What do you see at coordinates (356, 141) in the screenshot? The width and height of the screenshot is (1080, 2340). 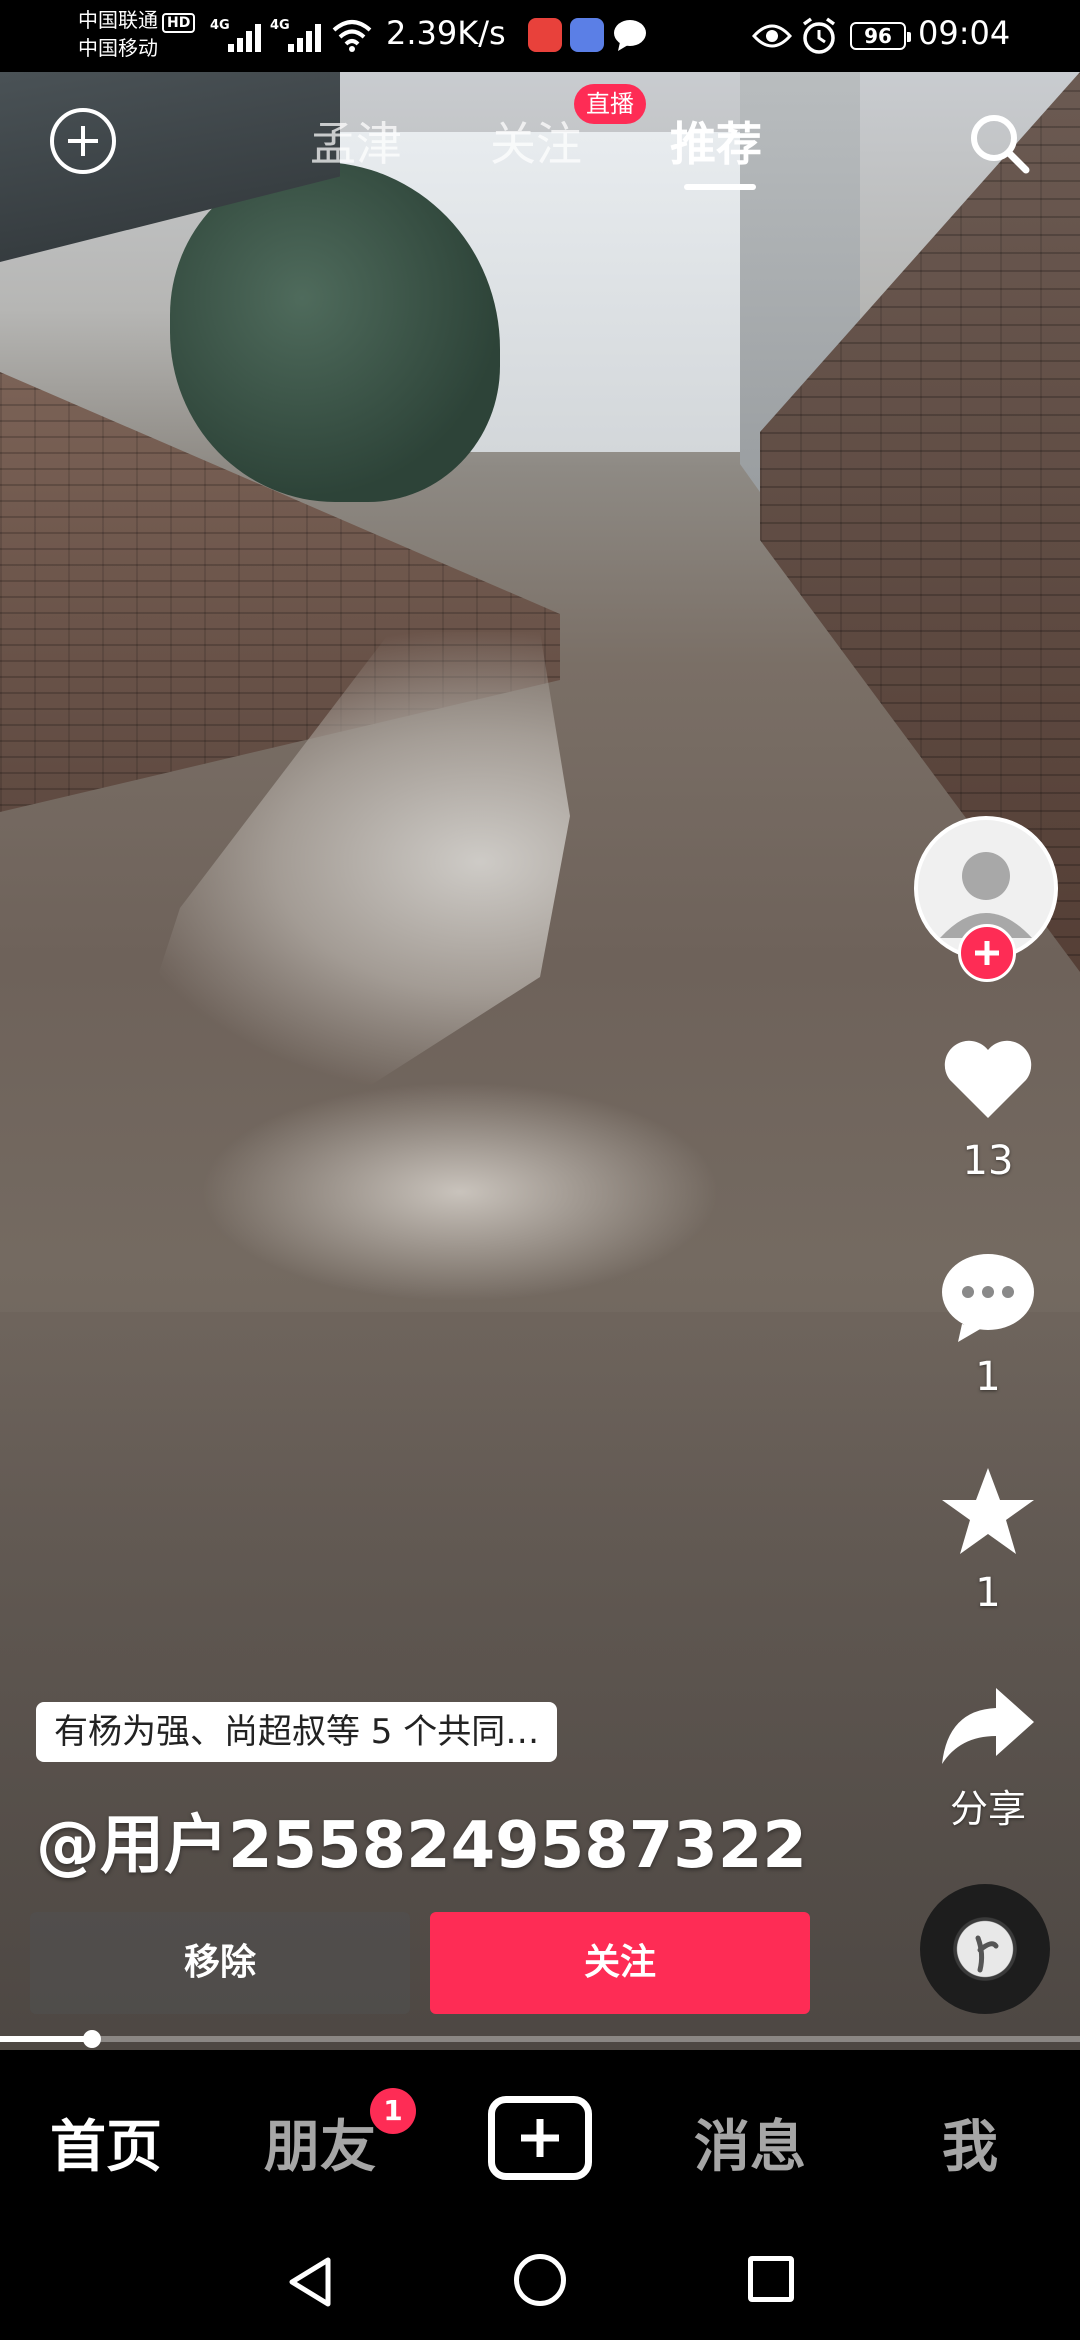 I see `tab-local: 孟津` at bounding box center [356, 141].